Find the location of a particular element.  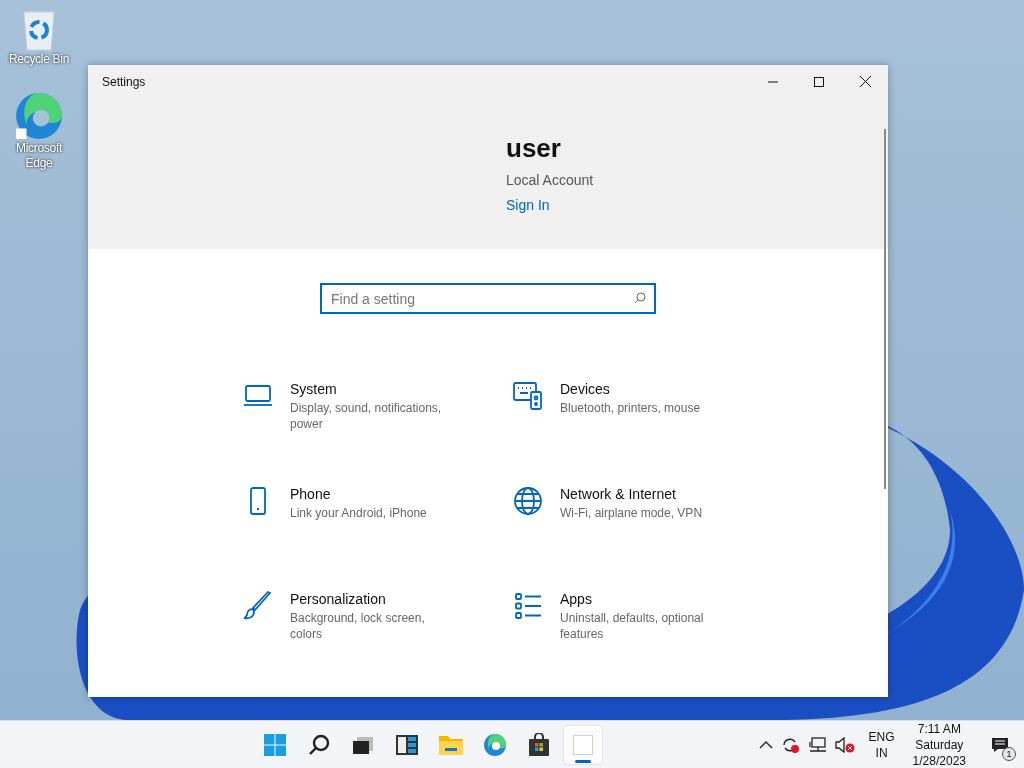

blank-app-icon is located at coordinates (583, 744).